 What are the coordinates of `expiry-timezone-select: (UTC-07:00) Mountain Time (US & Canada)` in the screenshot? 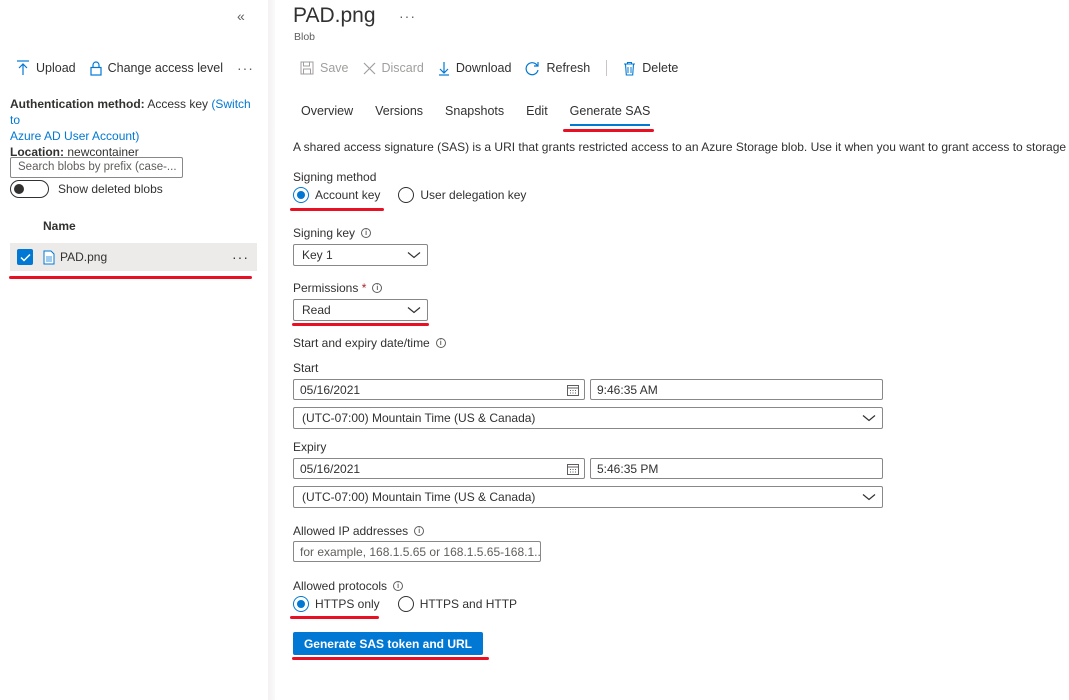 It's located at (588, 497).